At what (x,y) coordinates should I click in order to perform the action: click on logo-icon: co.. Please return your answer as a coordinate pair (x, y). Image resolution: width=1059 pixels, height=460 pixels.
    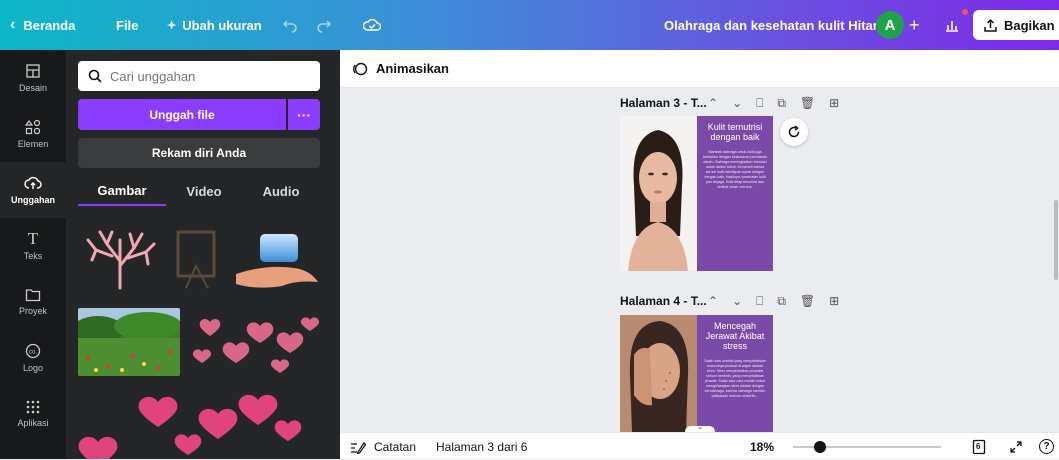
    Looking at the image, I should click on (33, 351).